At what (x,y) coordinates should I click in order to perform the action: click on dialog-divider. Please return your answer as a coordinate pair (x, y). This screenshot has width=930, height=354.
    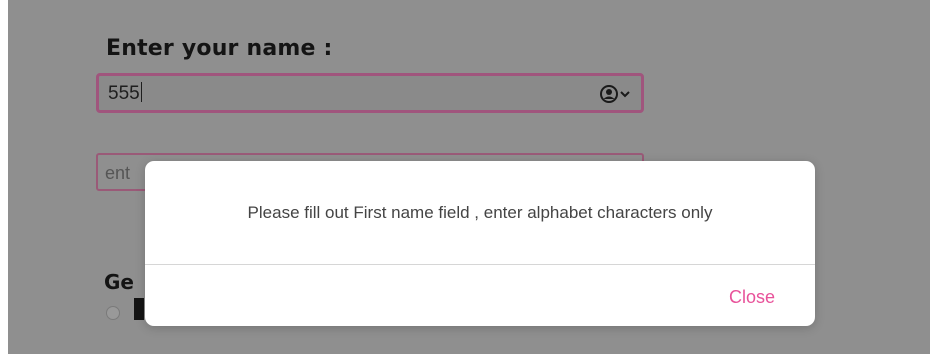
    Looking at the image, I should click on (480, 264).